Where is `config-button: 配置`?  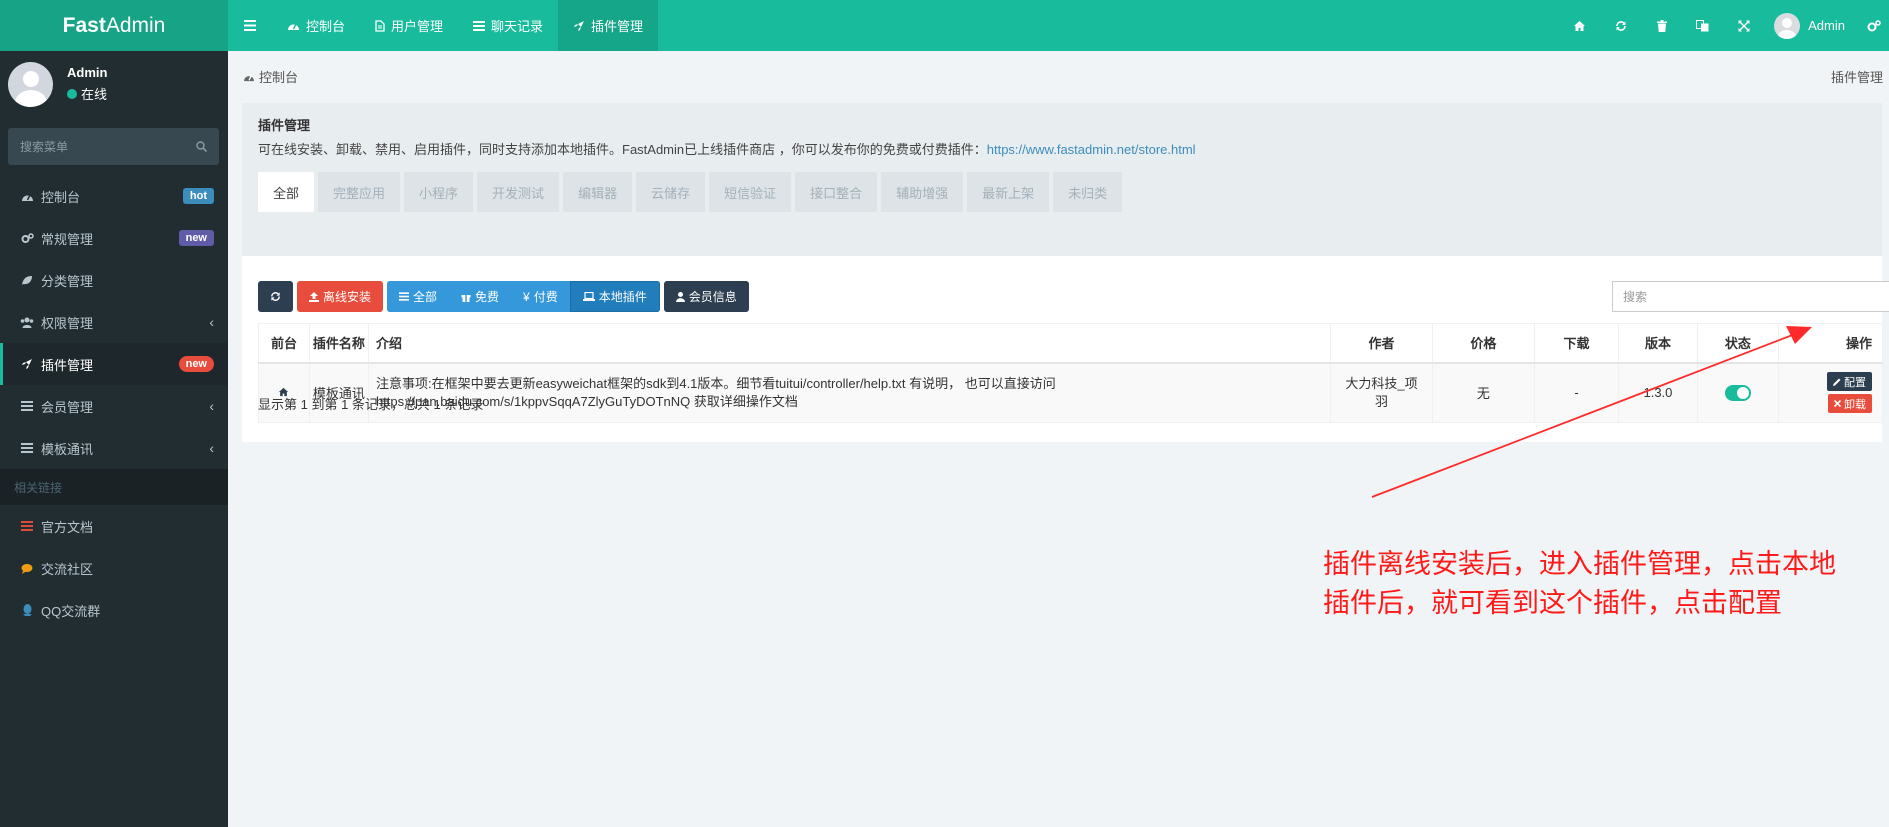
config-button: 配置 is located at coordinates (1849, 382).